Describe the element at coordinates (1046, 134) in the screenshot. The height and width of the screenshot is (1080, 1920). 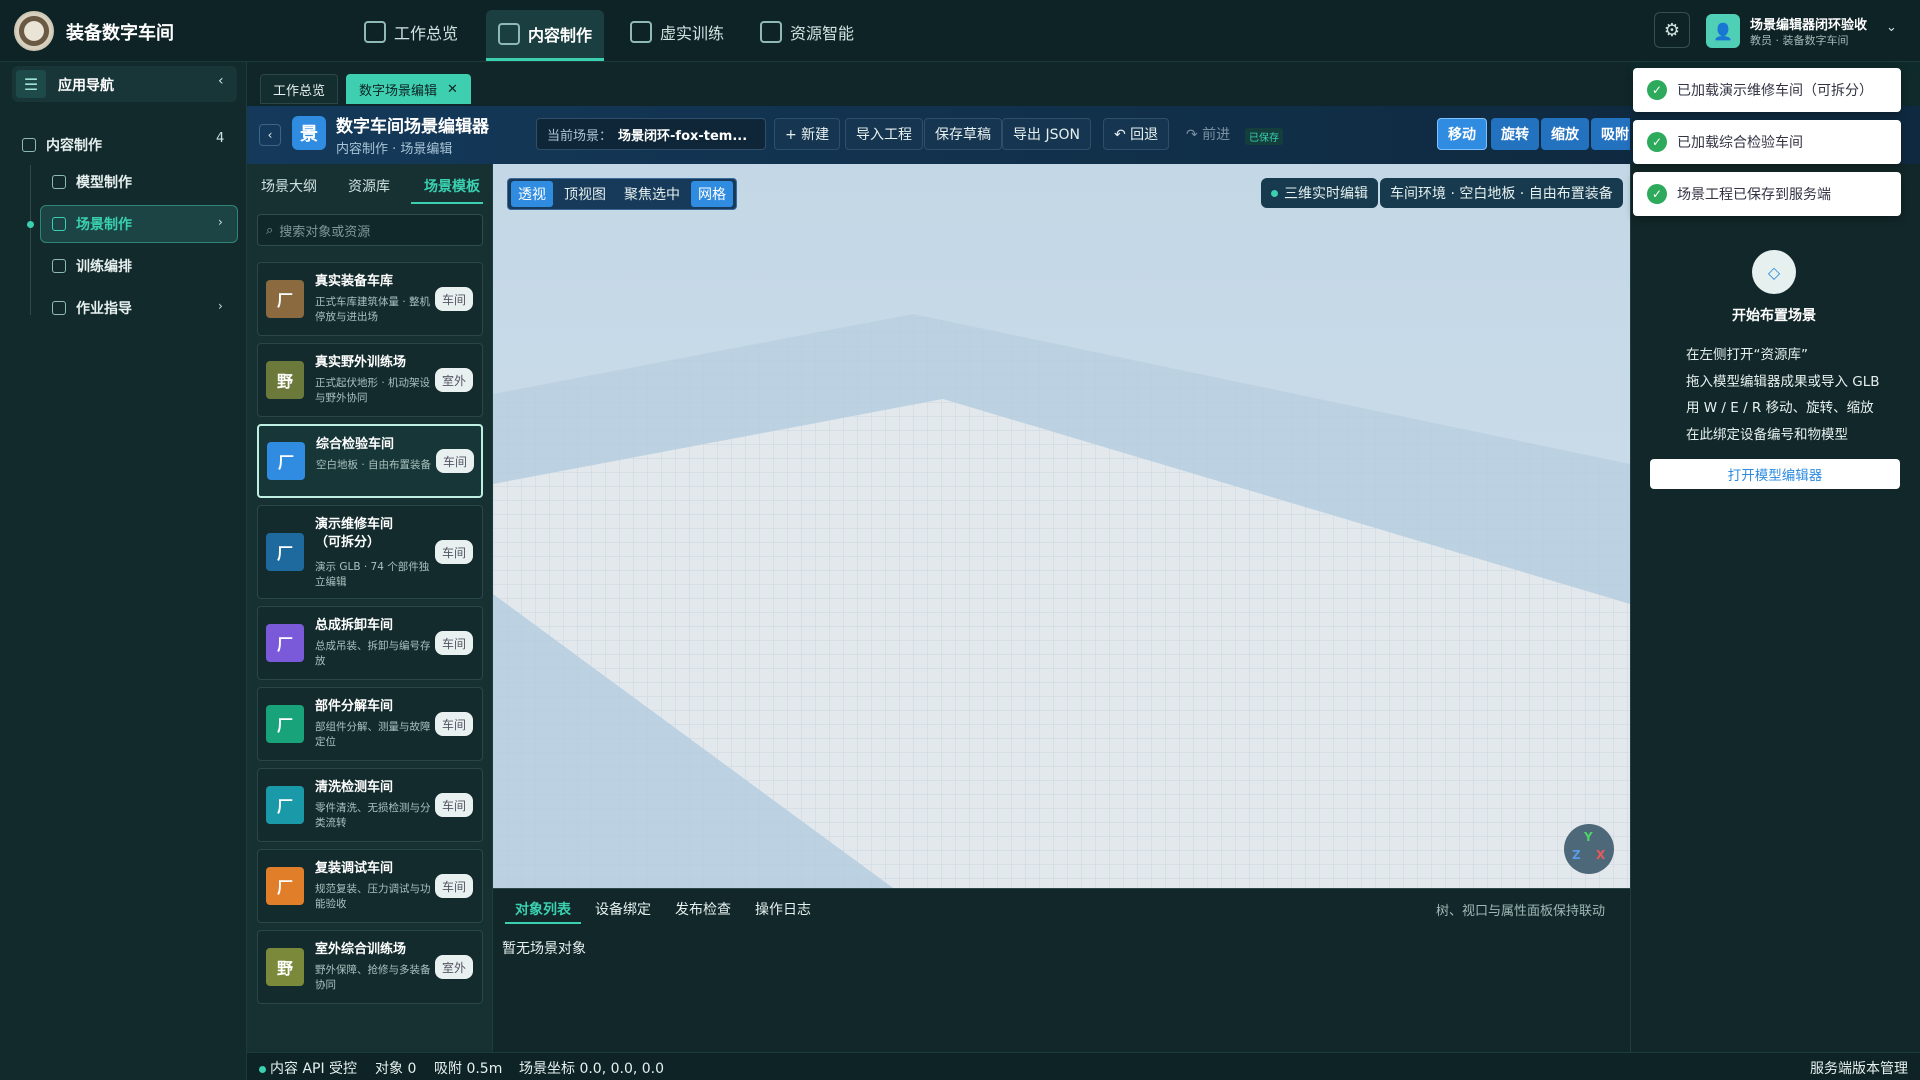
I see `export-json-button: 导出 JSON` at that location.